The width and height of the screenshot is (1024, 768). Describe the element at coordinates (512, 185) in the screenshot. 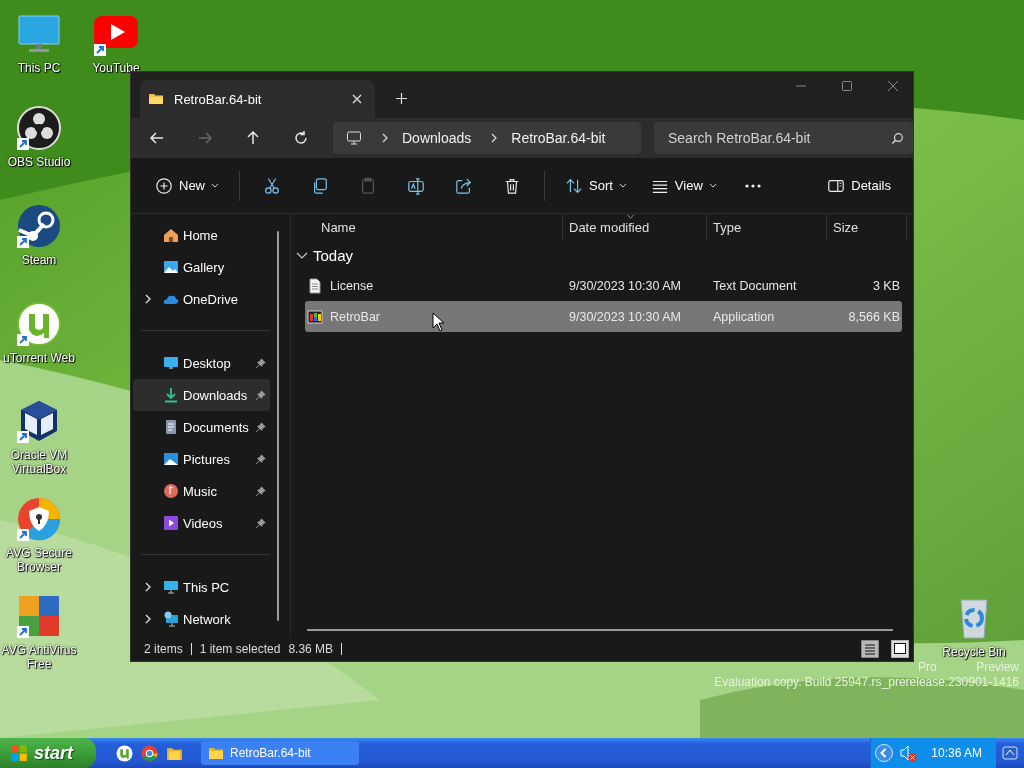

I see `trash-icon` at that location.